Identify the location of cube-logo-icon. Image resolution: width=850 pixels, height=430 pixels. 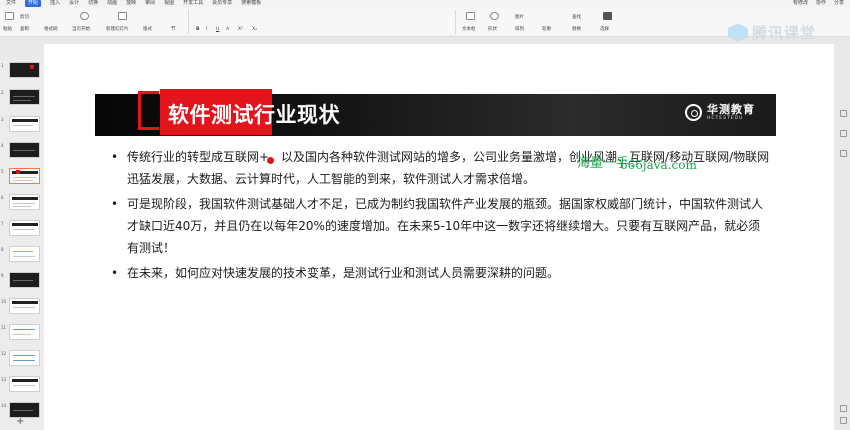
(738, 32).